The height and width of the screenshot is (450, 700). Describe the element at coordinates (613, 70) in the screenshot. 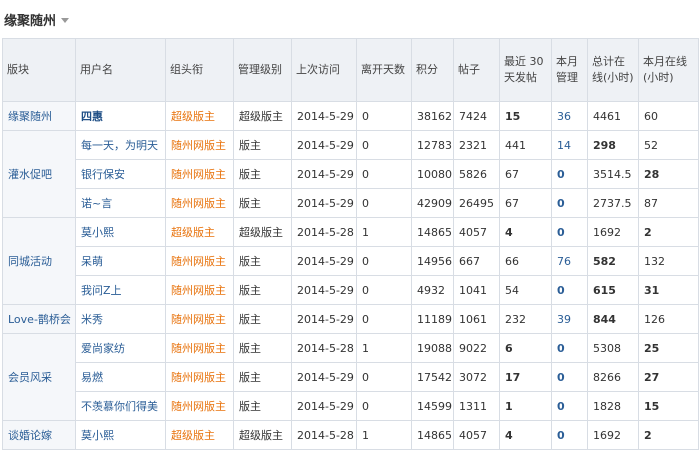

I see `column-header: 总计在线(小时)` at that location.